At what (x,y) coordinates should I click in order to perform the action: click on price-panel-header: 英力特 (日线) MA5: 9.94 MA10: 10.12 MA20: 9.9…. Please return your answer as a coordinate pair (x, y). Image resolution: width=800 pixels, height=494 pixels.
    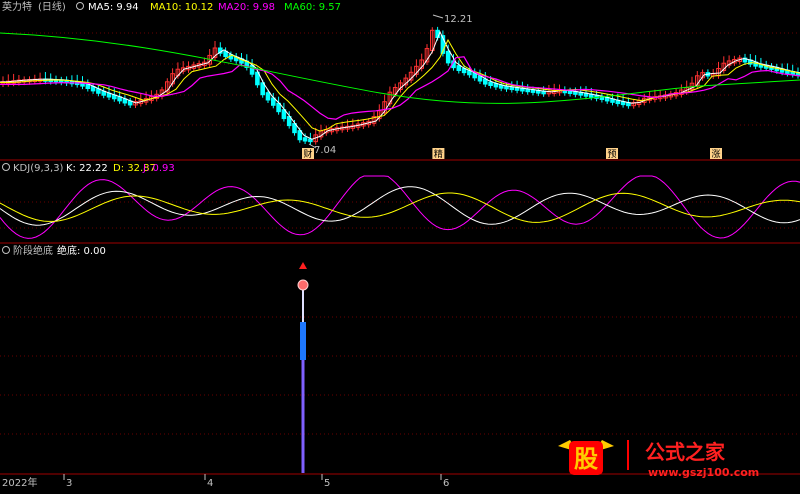
    Looking at the image, I should click on (171, 6).